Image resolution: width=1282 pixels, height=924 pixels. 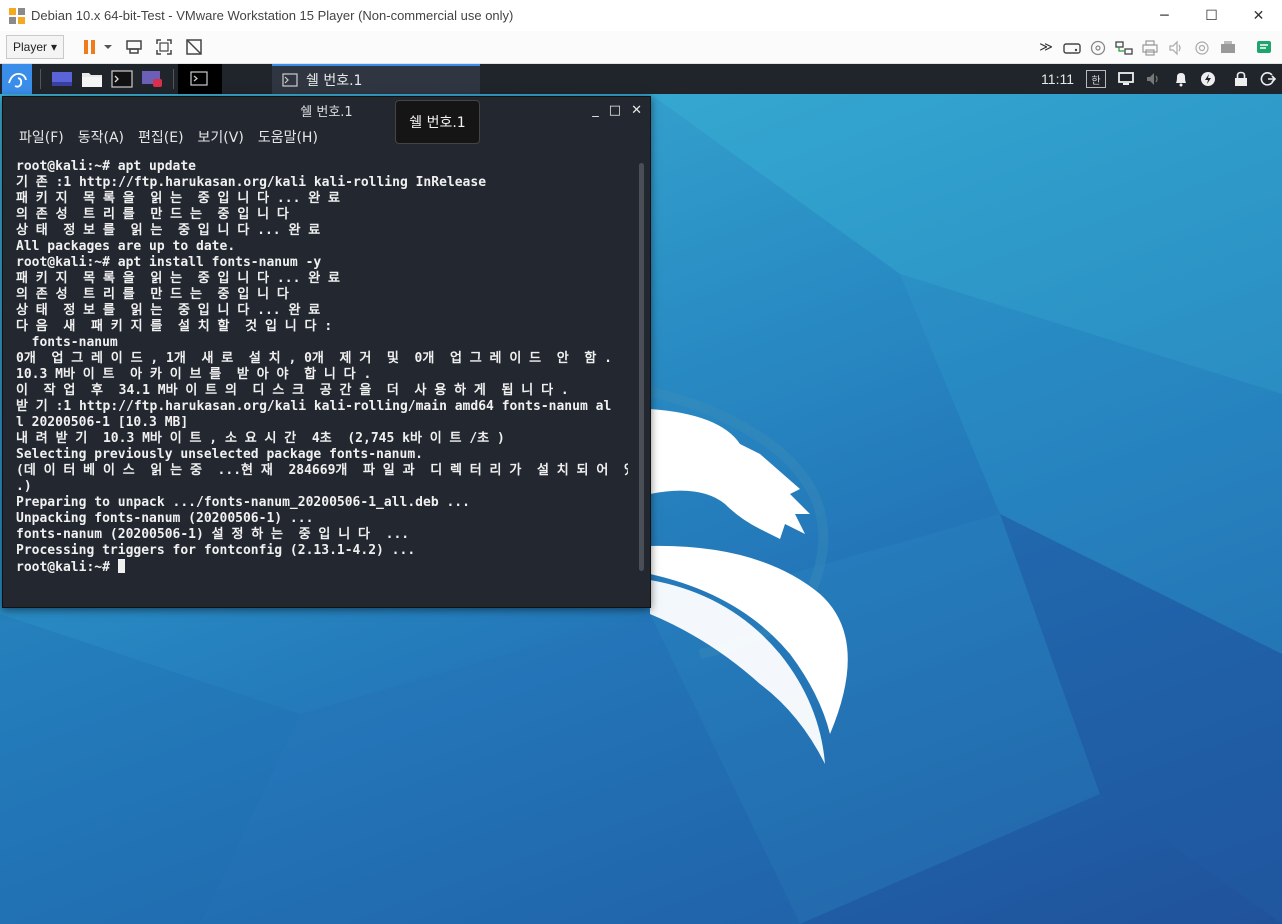 What do you see at coordinates (288, 137) in the screenshot?
I see `menu-help: 도움말(H)` at bounding box center [288, 137].